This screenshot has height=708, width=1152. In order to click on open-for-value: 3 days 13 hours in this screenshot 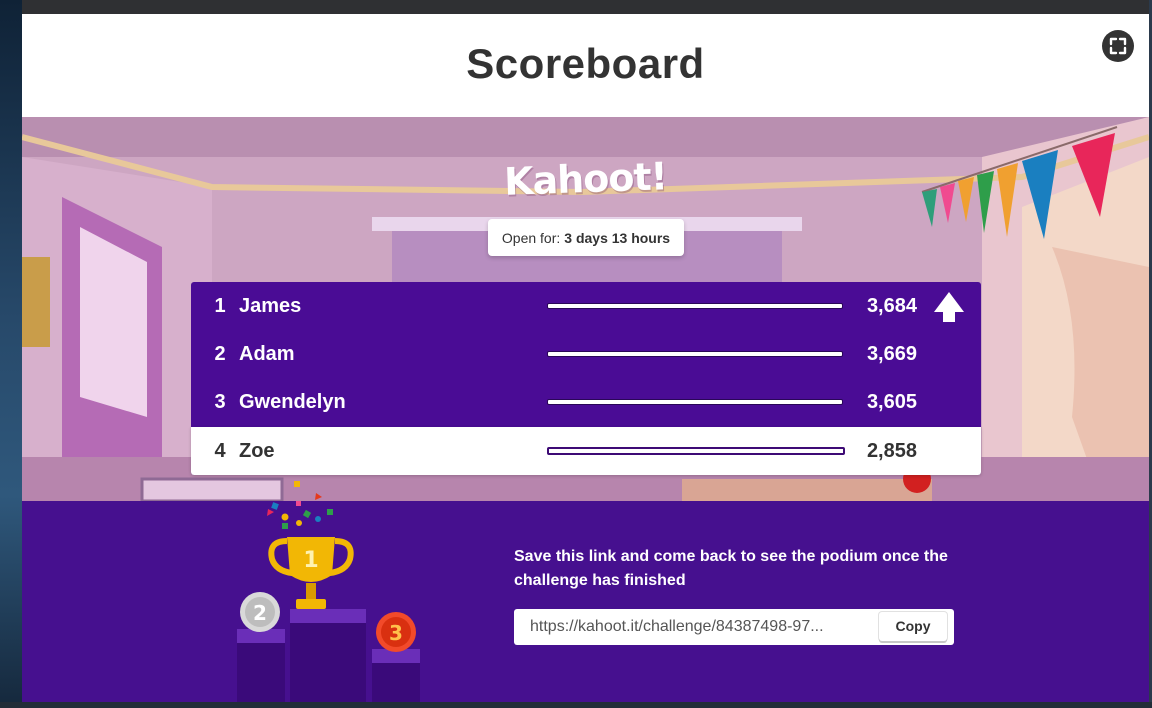, I will do `click(617, 237)`.